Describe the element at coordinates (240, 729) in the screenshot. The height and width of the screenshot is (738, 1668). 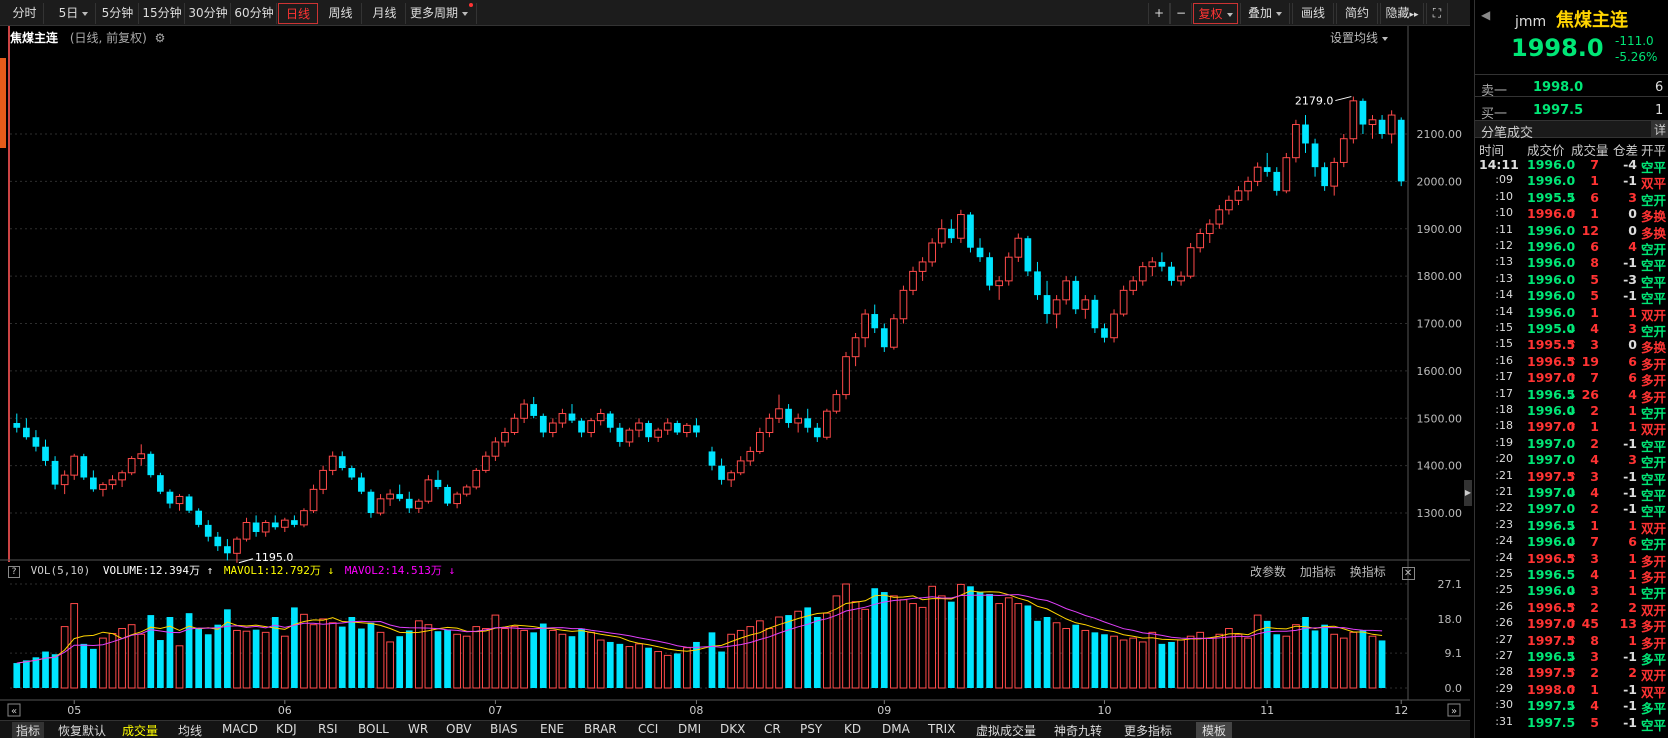
I see `tab-macd: MACD` at that location.